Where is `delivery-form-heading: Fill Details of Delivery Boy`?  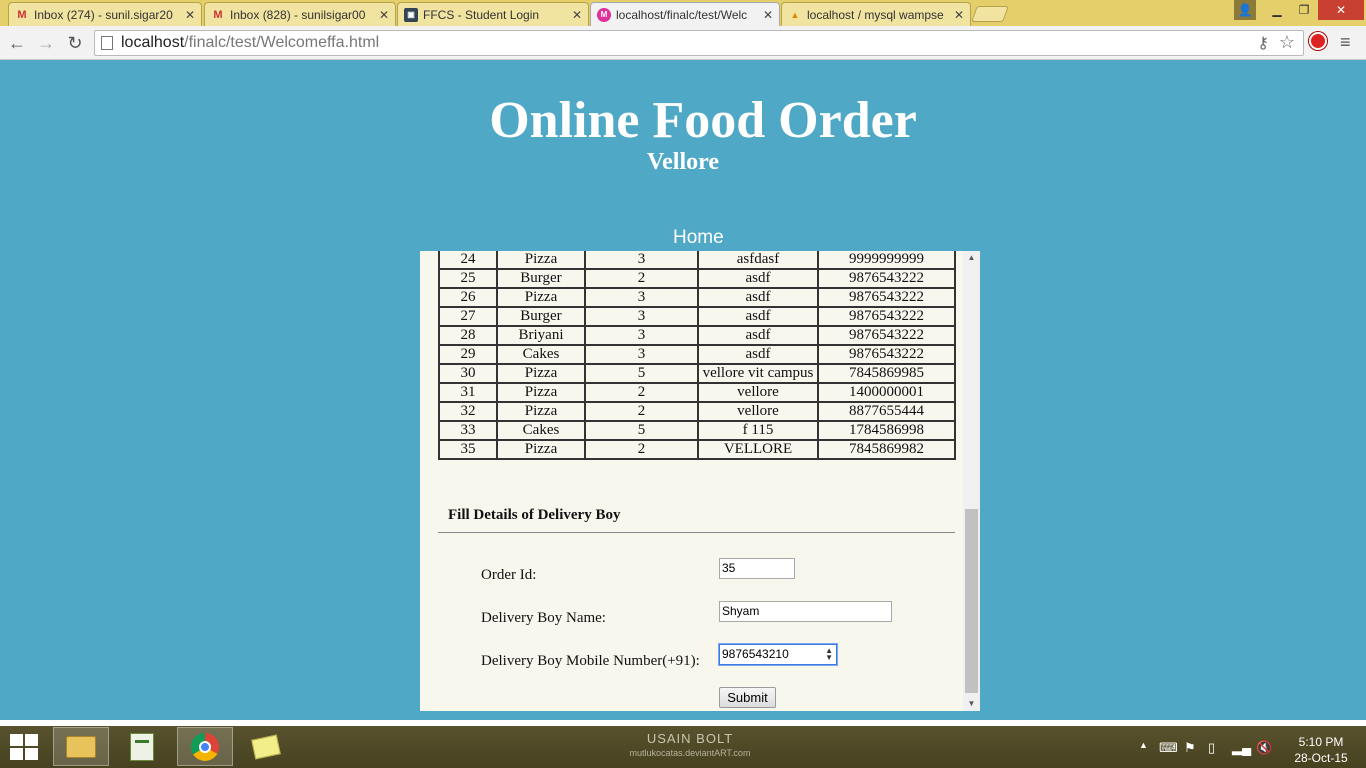
delivery-form-heading: Fill Details of Delivery Boy is located at coordinates (534, 515).